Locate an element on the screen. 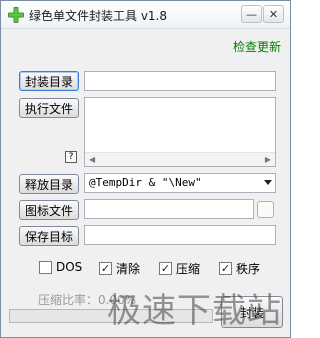 This screenshot has width=320, height=338. compression-ratio: 压缩比率：0.00% is located at coordinates (87, 299).